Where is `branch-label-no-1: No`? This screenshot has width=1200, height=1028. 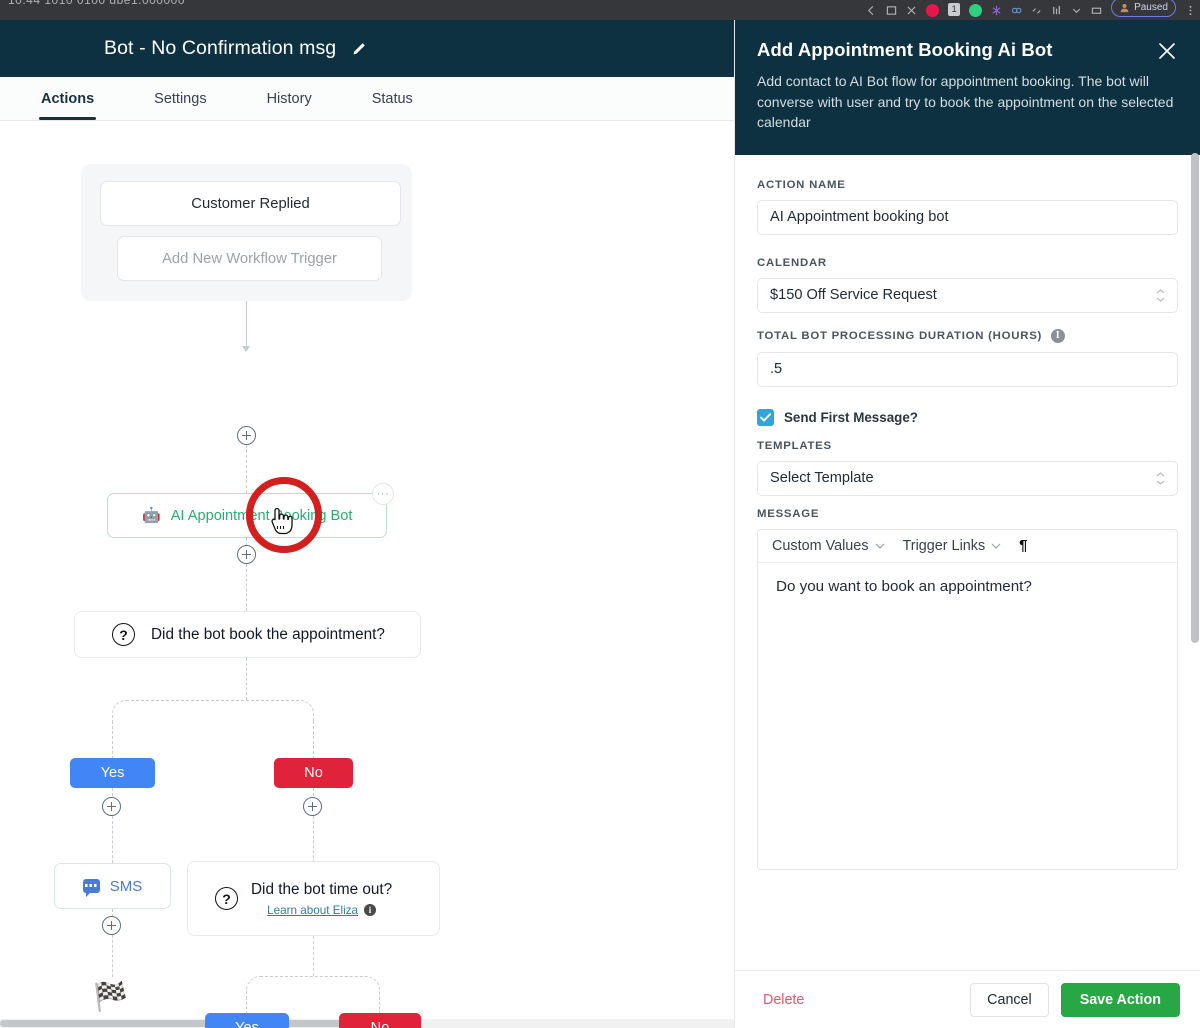 branch-label-no-1: No is located at coordinates (313, 773).